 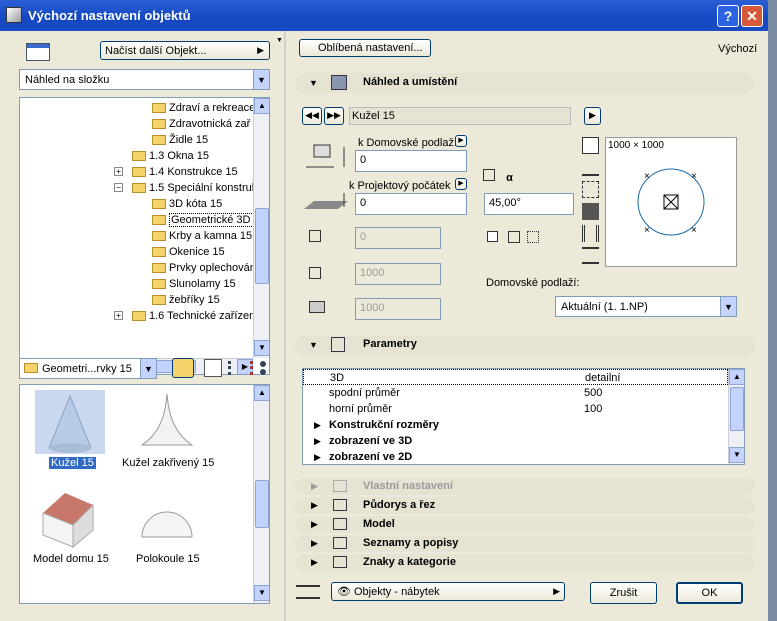 What do you see at coordinates (752, 16) in the screenshot?
I see `close-button: ✕` at bounding box center [752, 16].